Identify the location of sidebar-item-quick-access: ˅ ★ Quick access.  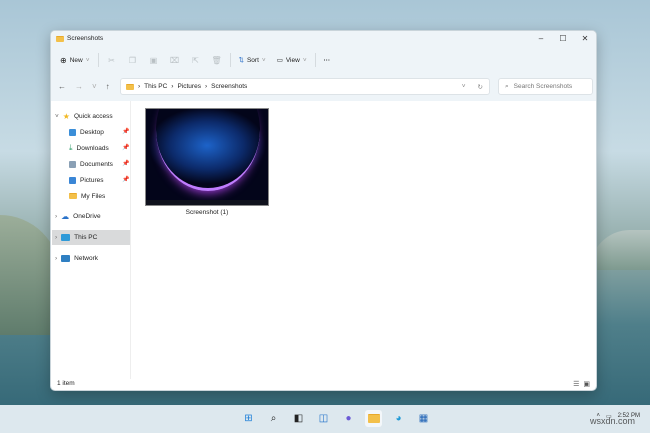
(84, 116).